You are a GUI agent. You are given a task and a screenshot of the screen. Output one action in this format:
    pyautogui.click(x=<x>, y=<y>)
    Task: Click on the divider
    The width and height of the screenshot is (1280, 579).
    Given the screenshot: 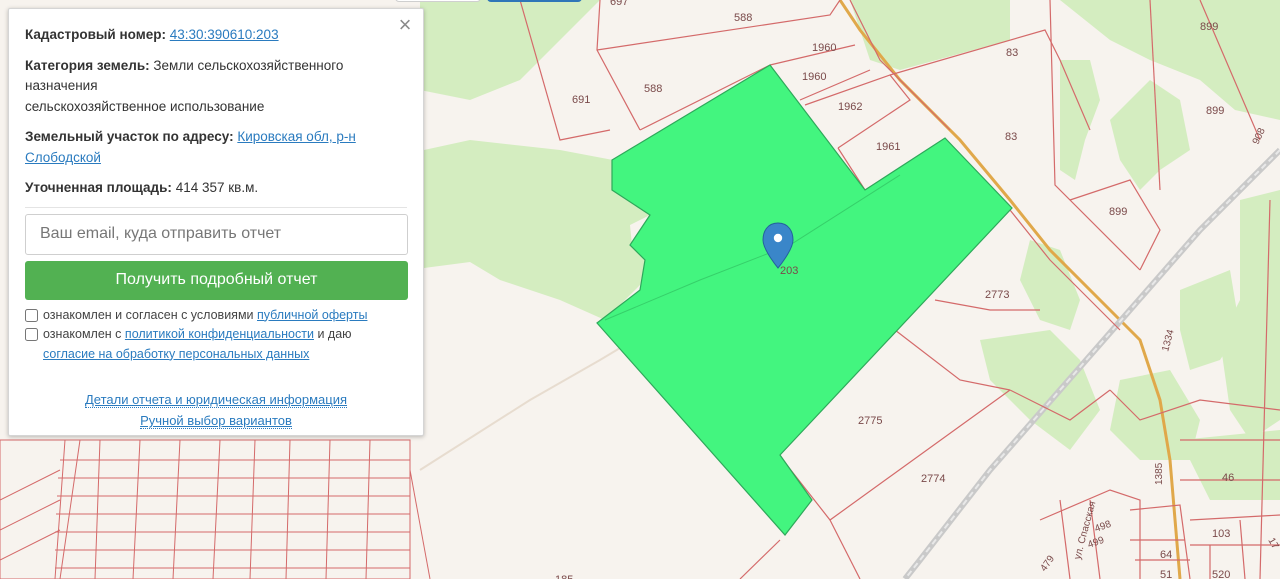 What is the action you would take?
    pyautogui.click(x=216, y=207)
    